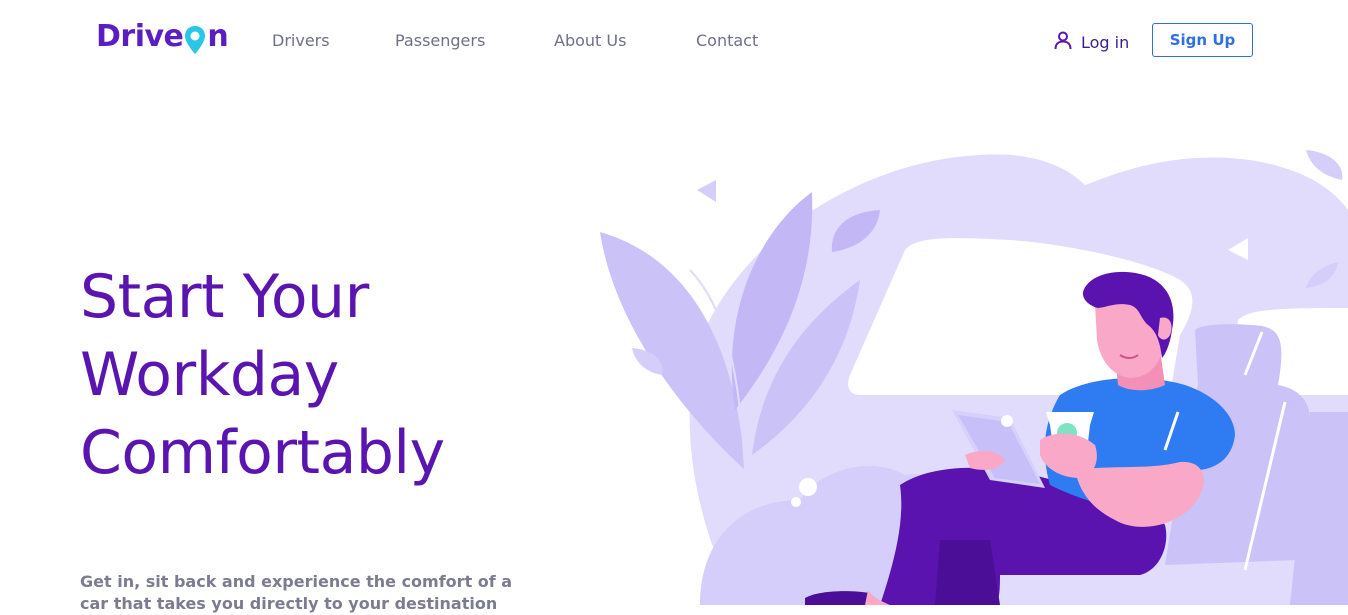 The image size is (1348, 615). I want to click on logo-text-part2: n, so click(218, 36).